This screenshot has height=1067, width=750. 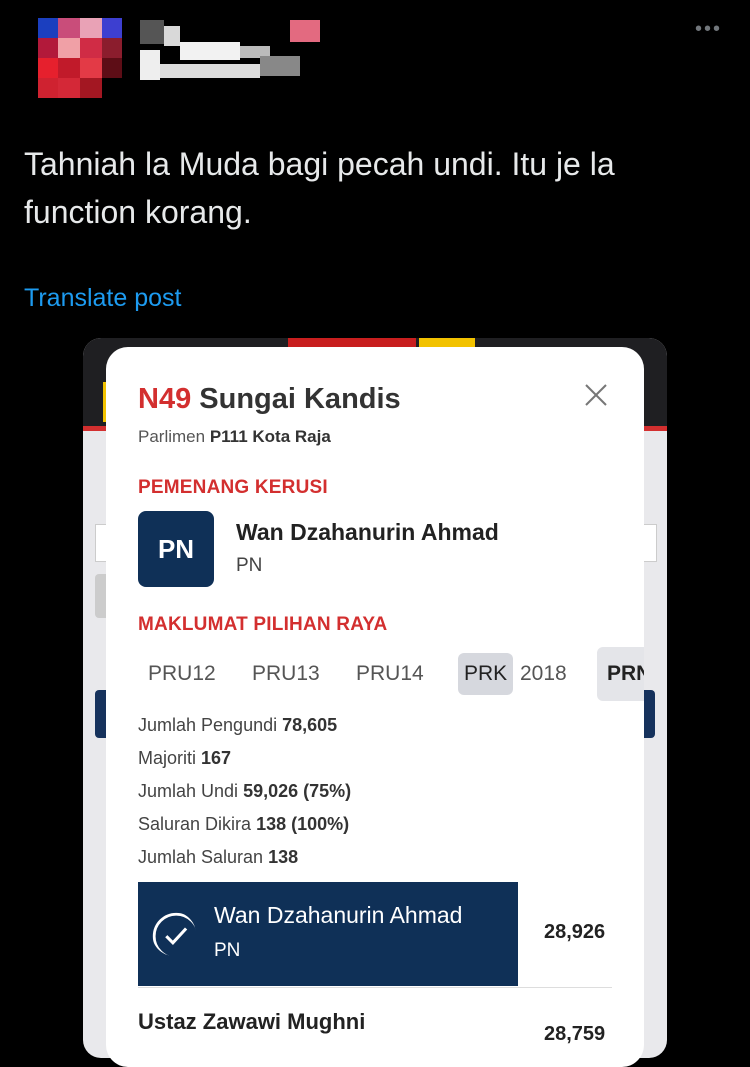 I want to click on party-logo: PN, so click(x=176, y=549).